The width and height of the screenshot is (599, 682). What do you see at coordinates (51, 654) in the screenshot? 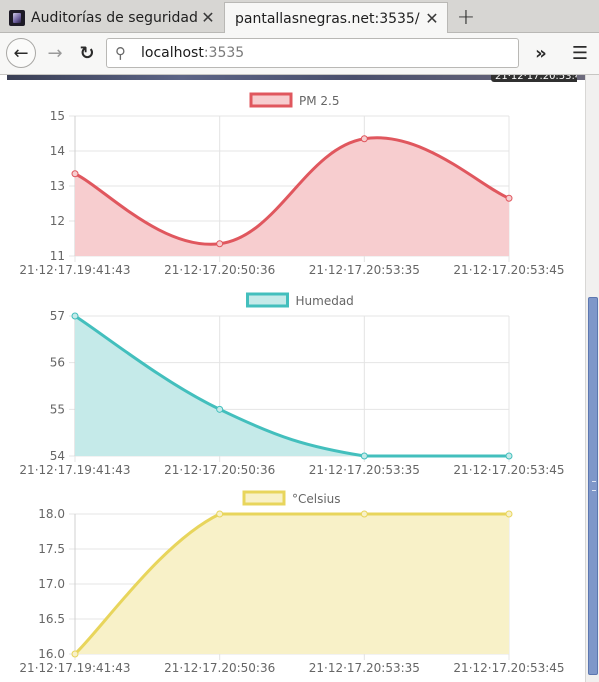
I see `y-tick-label: 16.0` at bounding box center [51, 654].